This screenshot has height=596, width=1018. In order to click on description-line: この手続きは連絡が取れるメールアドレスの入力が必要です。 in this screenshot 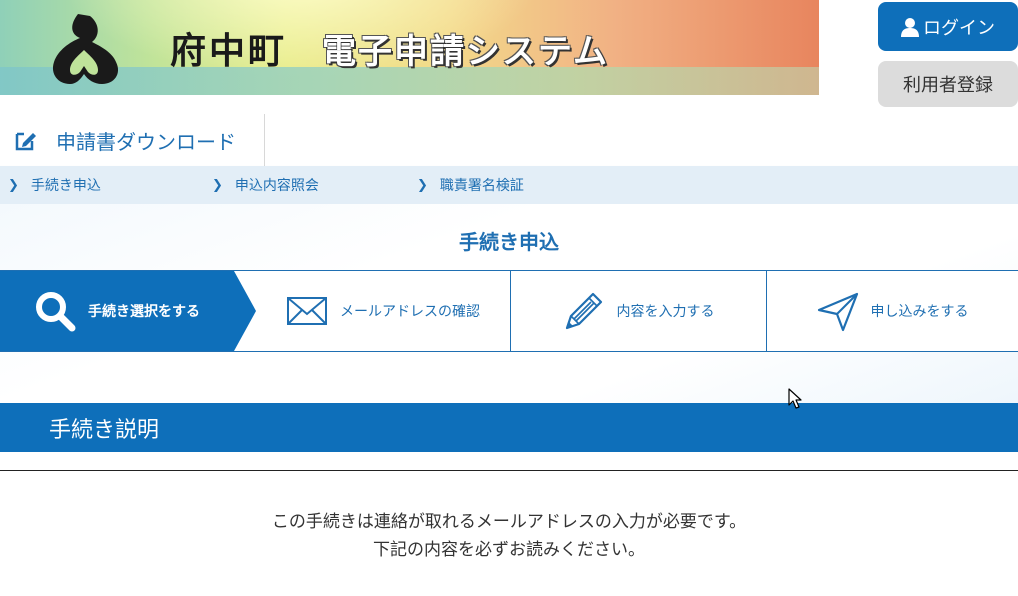, I will do `click(509, 522)`.